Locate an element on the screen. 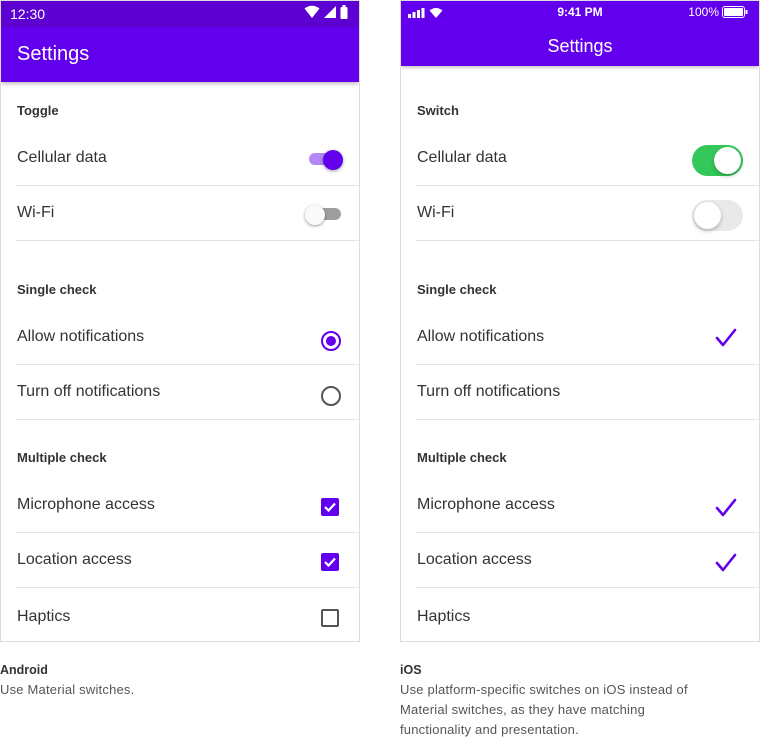  android-caption: Android Use Material switches. is located at coordinates (67, 680).